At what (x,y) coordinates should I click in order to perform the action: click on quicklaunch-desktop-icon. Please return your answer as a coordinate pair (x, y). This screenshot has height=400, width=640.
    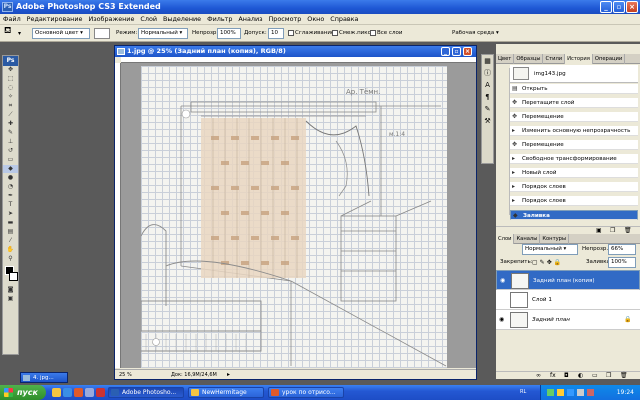
    Looking at the image, I should click on (89, 392).